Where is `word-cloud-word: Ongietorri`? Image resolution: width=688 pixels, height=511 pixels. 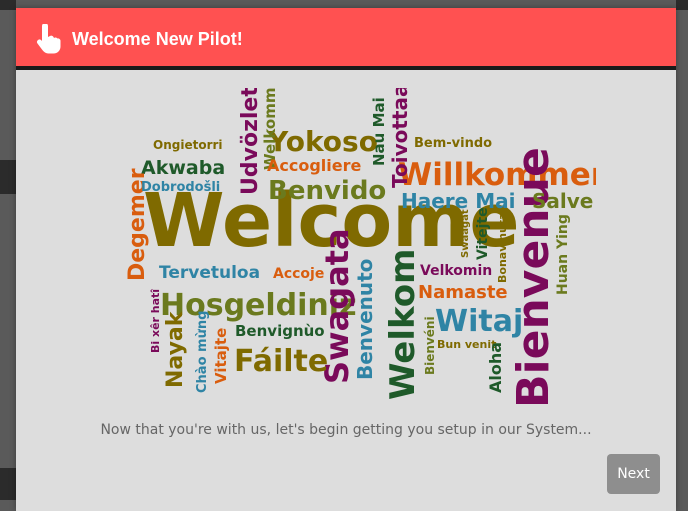
word-cloud-word: Ongietorri is located at coordinates (188, 145).